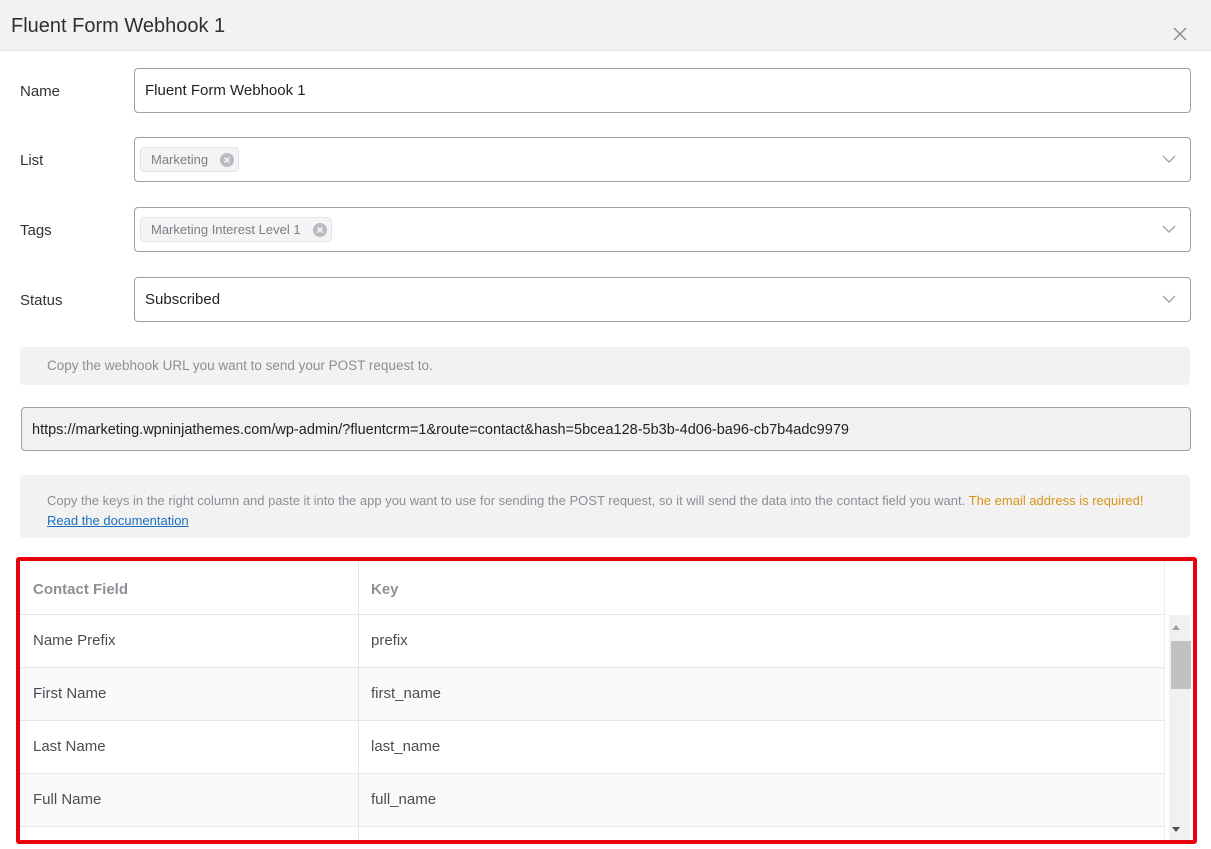  What do you see at coordinates (40, 91) in the screenshot?
I see `name-label: Name` at bounding box center [40, 91].